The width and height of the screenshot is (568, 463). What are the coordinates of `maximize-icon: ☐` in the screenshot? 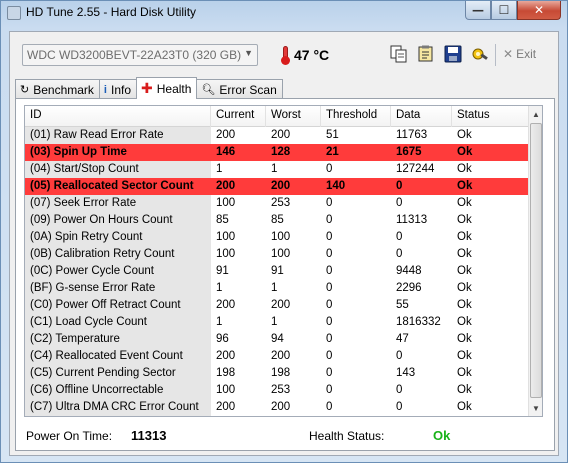 It's located at (504, 10).